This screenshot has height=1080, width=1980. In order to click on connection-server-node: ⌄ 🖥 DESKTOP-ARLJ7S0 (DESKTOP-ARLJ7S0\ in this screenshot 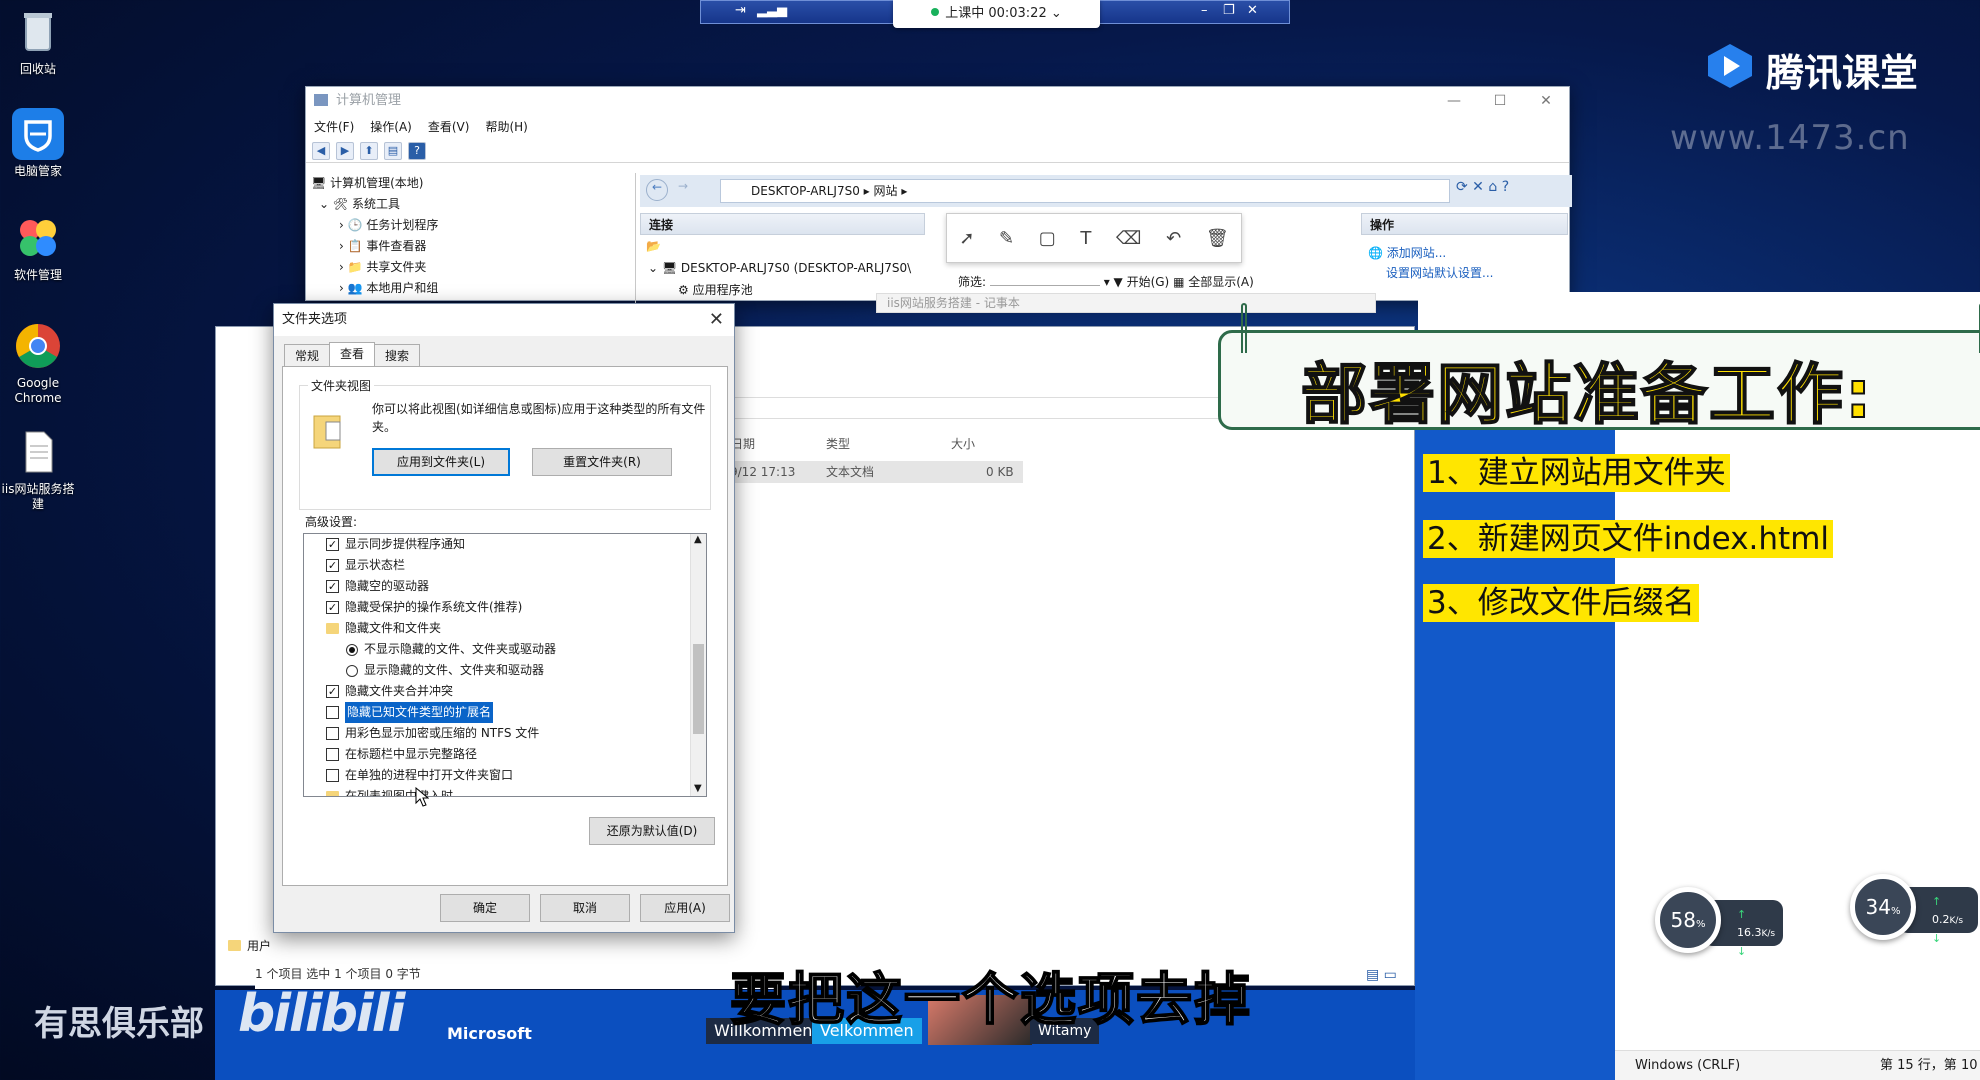, I will do `click(787, 268)`.